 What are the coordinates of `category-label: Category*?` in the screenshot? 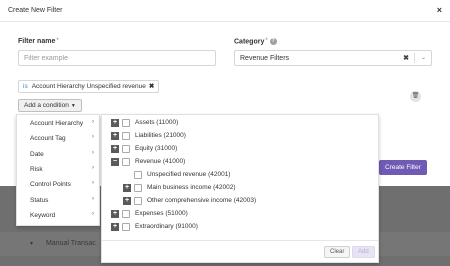 It's located at (255, 42).